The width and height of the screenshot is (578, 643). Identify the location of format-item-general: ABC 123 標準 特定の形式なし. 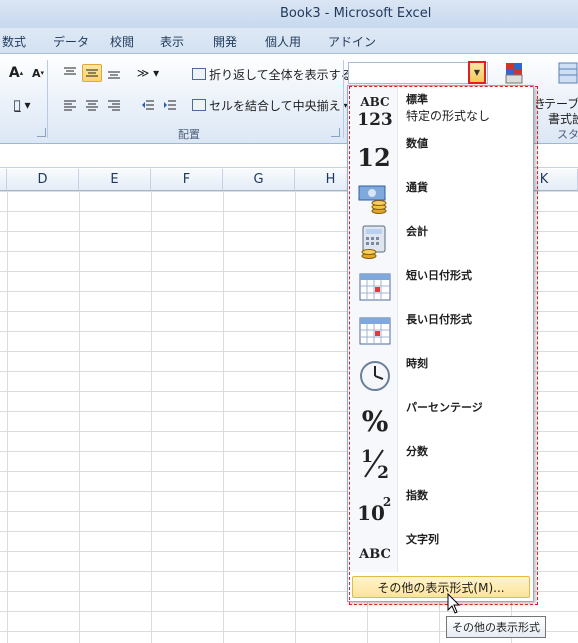
(441, 110).